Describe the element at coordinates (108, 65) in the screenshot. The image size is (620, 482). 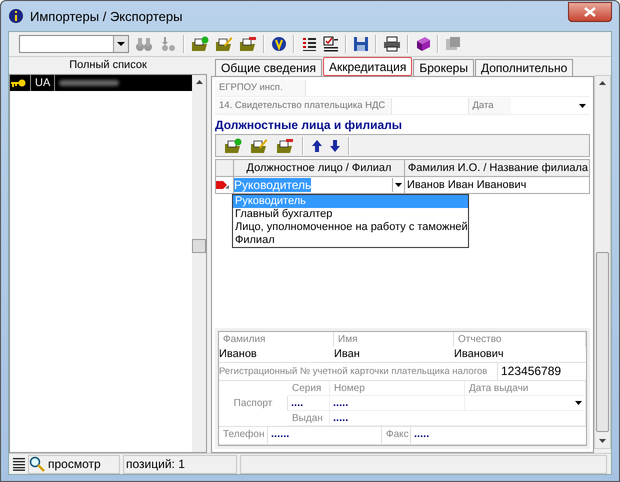
I see `list-header: Полный список` at that location.